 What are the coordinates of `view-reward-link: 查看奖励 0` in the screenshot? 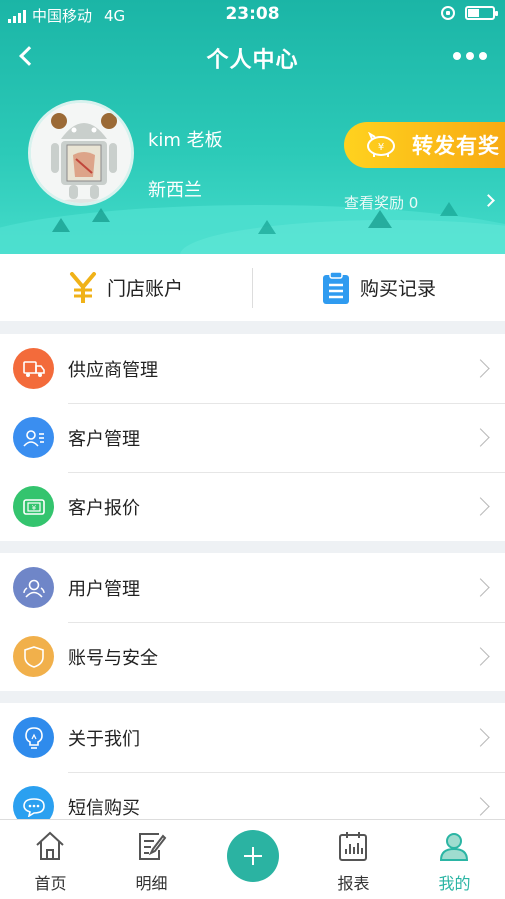 It's located at (424, 202).